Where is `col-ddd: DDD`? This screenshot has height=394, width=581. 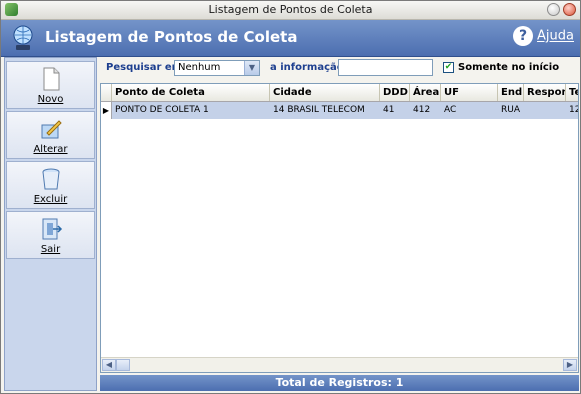
col-ddd: DDD is located at coordinates (395, 92).